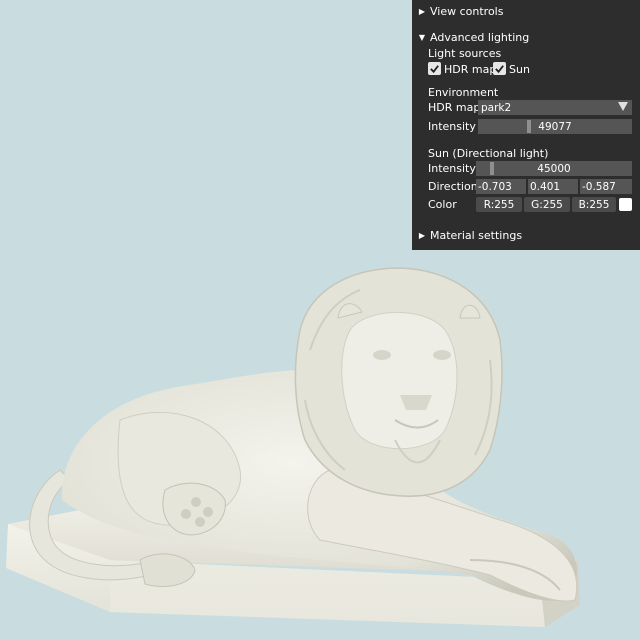 This screenshot has height=640, width=640. Describe the element at coordinates (422, 37) in the screenshot. I see `chevron-down-icon: ▼` at that location.